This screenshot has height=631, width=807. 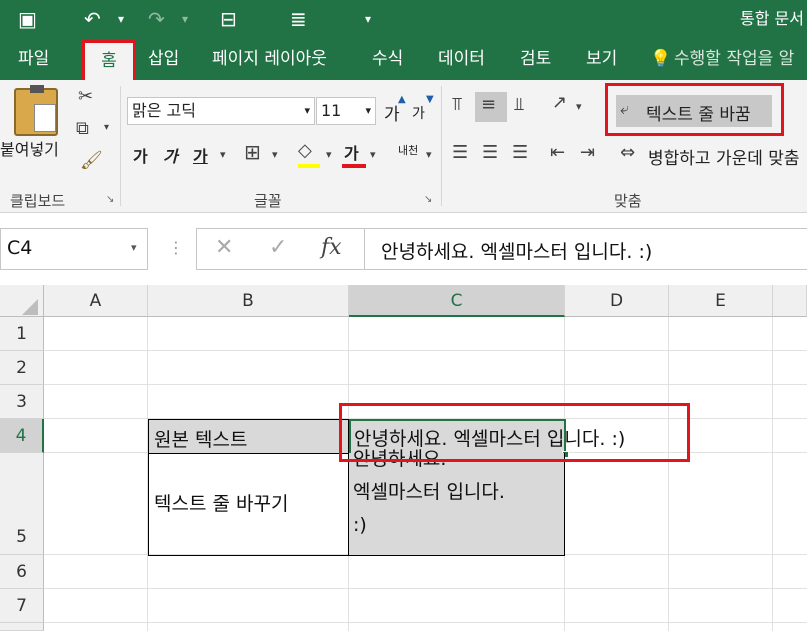 I want to click on wrap-text-highlight, so click(x=694, y=109).